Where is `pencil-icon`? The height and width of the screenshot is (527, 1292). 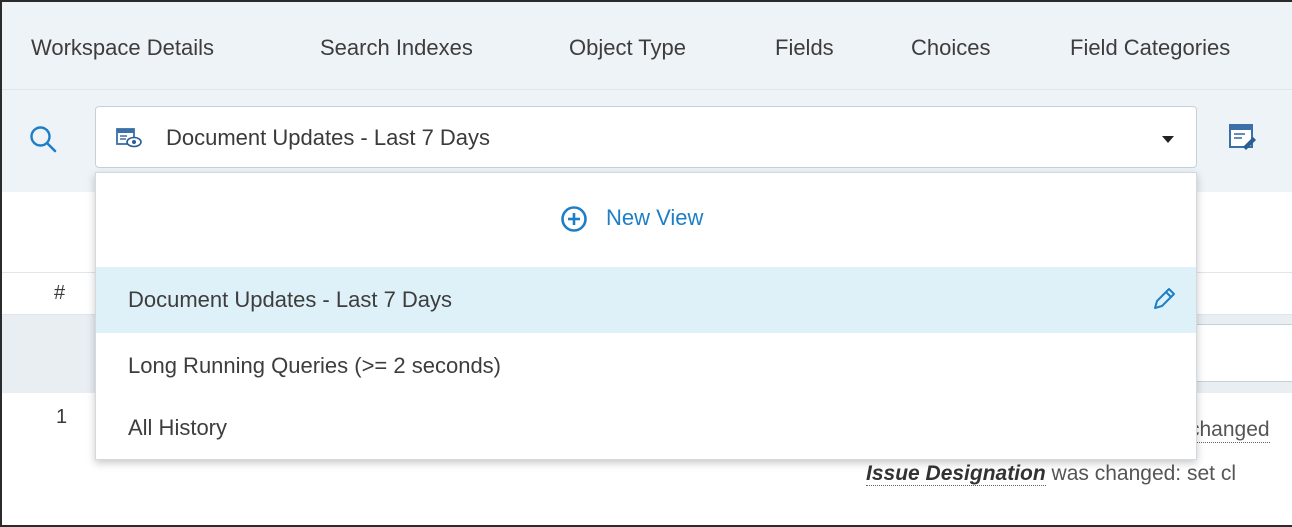
pencil-icon is located at coordinates (1164, 299).